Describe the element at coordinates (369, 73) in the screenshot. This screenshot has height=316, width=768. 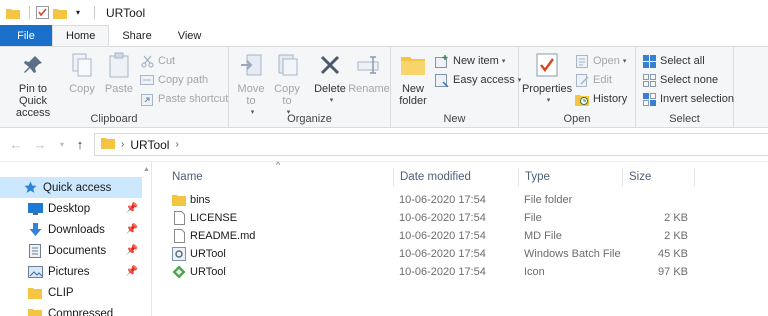
I see `rename-button: Rename` at that location.